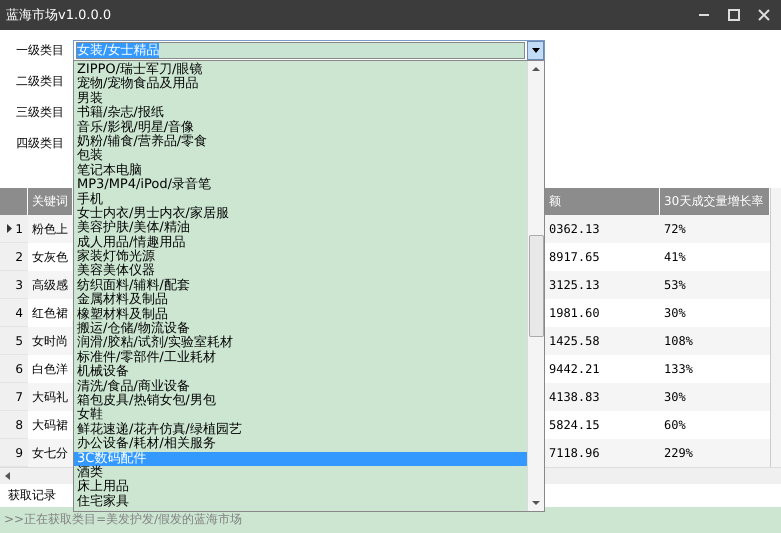 The image size is (781, 533). Describe the element at coordinates (715, 453) in the screenshot. I see `table-cell: 229%` at that location.